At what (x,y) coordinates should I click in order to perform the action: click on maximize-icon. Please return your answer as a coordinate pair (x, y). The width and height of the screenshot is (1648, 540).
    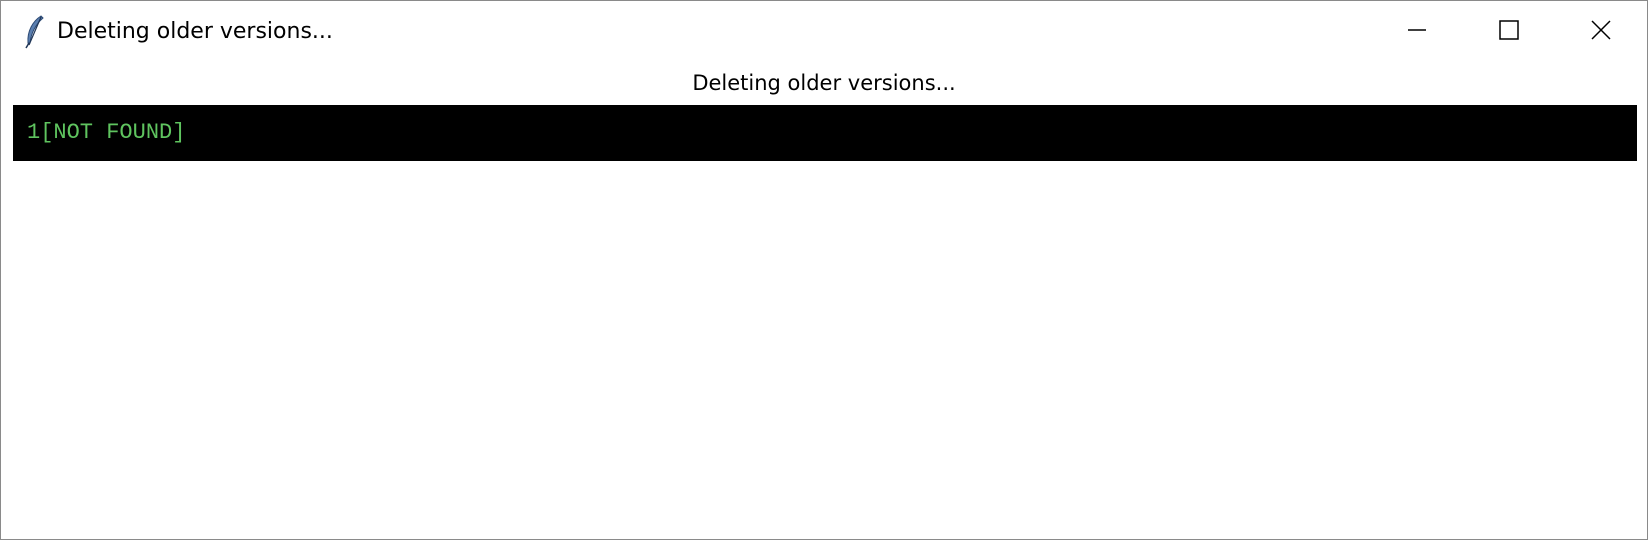
    Looking at the image, I should click on (1509, 32).